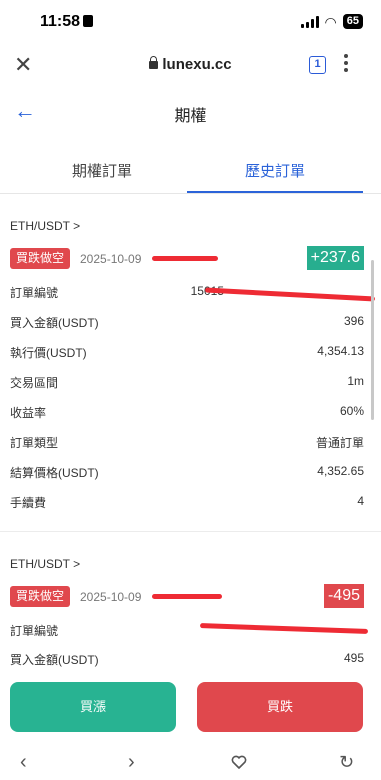 This screenshot has width=381, height=780. Describe the element at coordinates (48, 353) in the screenshot. I see `field-label: 執行價(USDT)` at that location.